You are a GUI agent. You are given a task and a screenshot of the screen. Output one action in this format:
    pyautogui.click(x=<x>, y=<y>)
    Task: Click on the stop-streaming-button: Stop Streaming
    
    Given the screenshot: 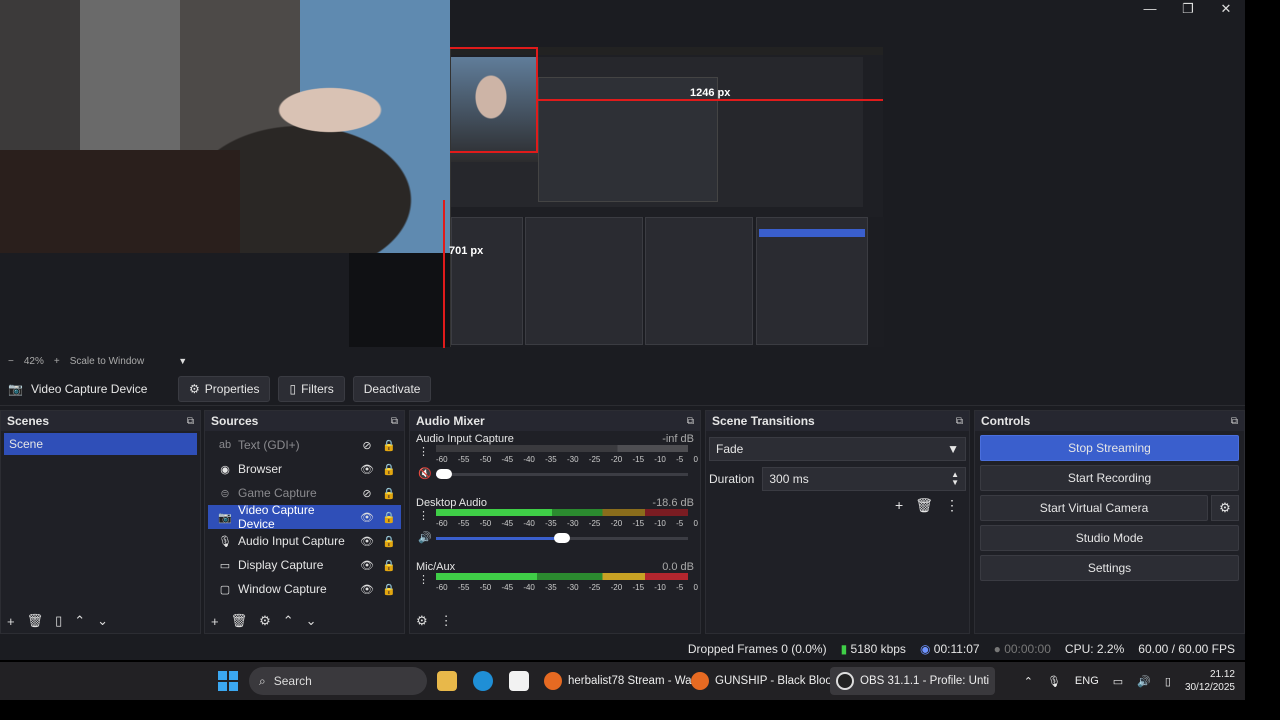 What is the action you would take?
    pyautogui.click(x=1109, y=448)
    